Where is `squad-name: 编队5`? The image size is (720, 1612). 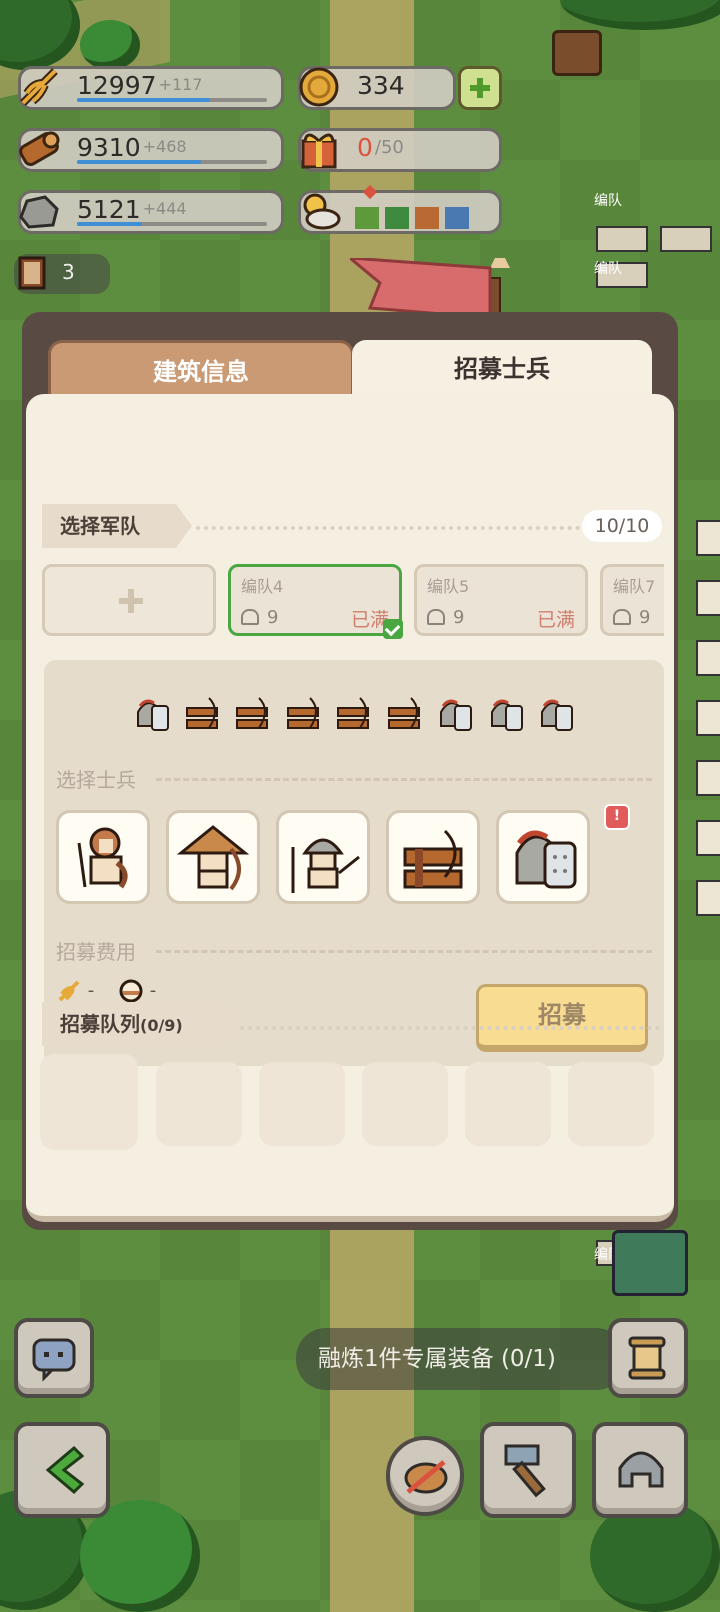
squad-name: 编队5 is located at coordinates (448, 586).